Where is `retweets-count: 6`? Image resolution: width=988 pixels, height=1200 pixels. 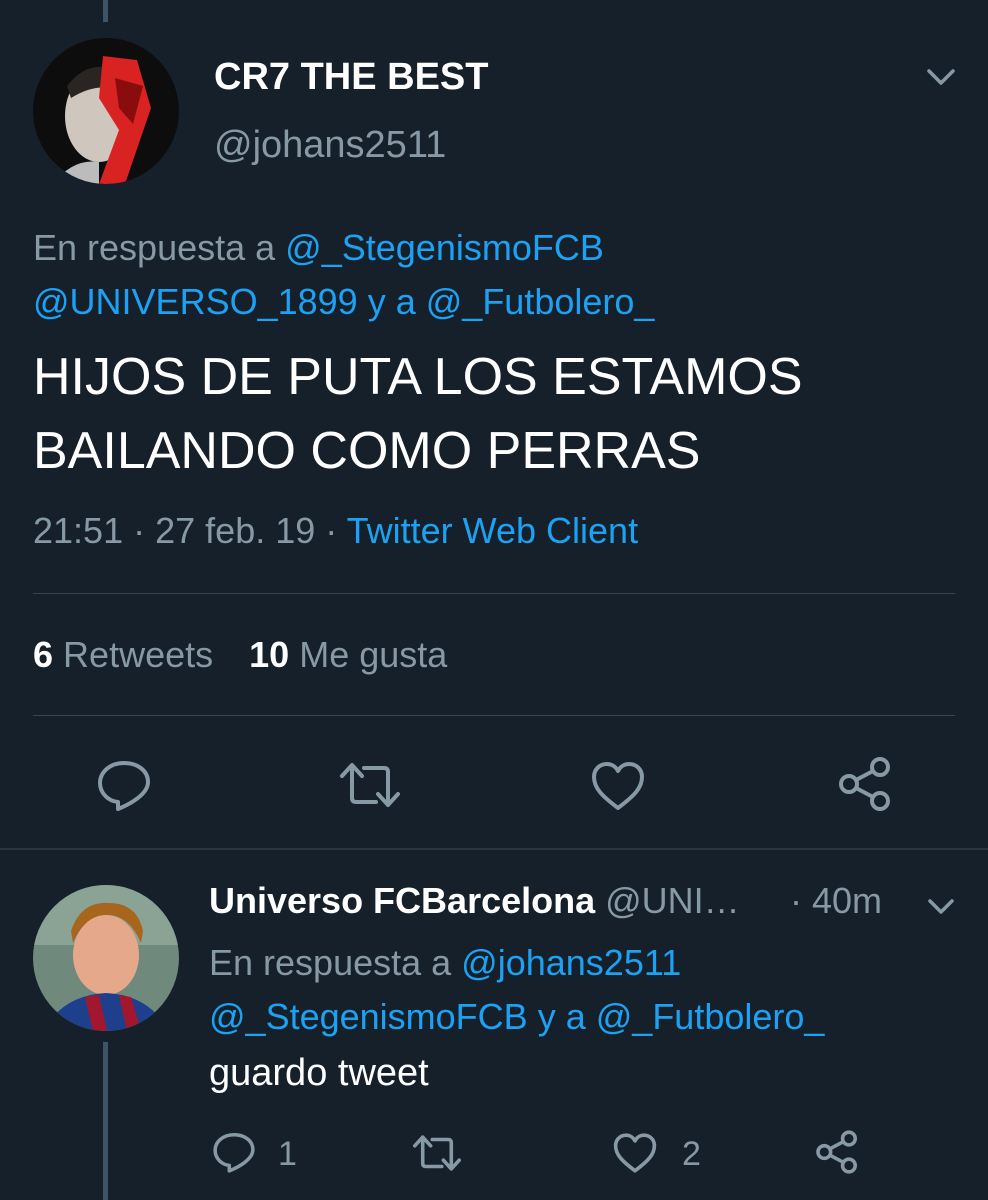 retweets-count: 6 is located at coordinates (43, 654).